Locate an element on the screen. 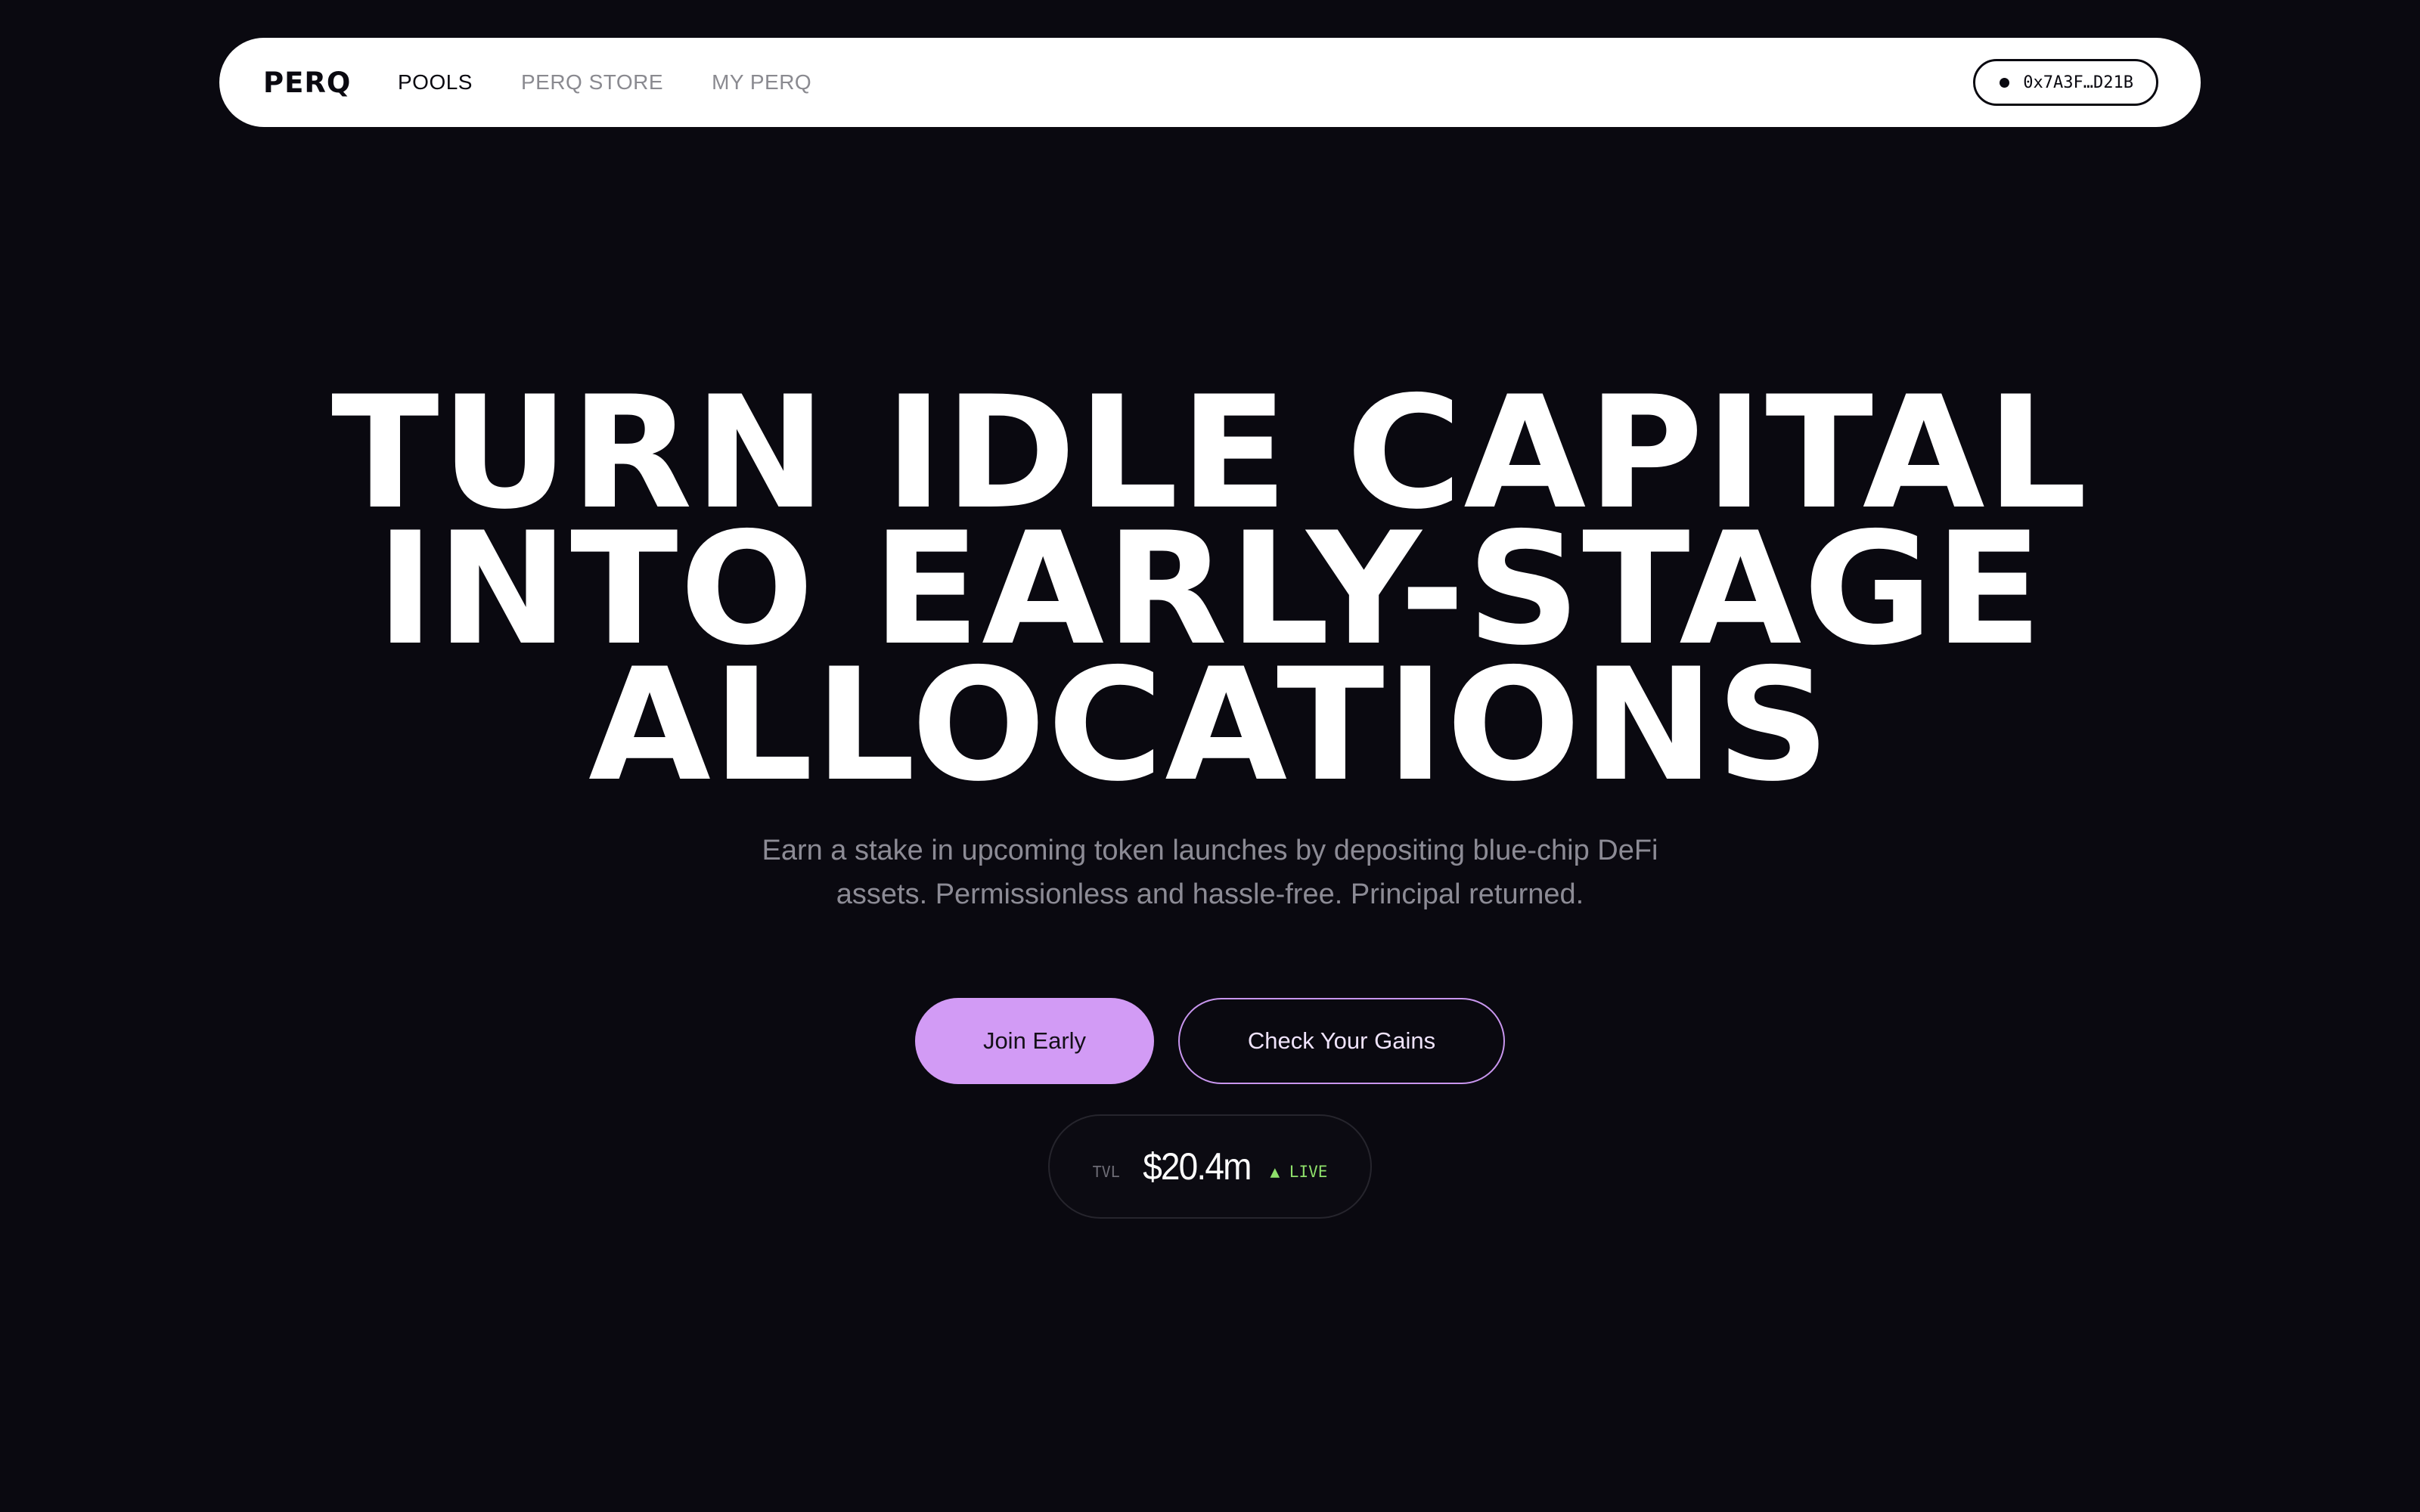  tvl-value: $20.4m is located at coordinates (1197, 1167).